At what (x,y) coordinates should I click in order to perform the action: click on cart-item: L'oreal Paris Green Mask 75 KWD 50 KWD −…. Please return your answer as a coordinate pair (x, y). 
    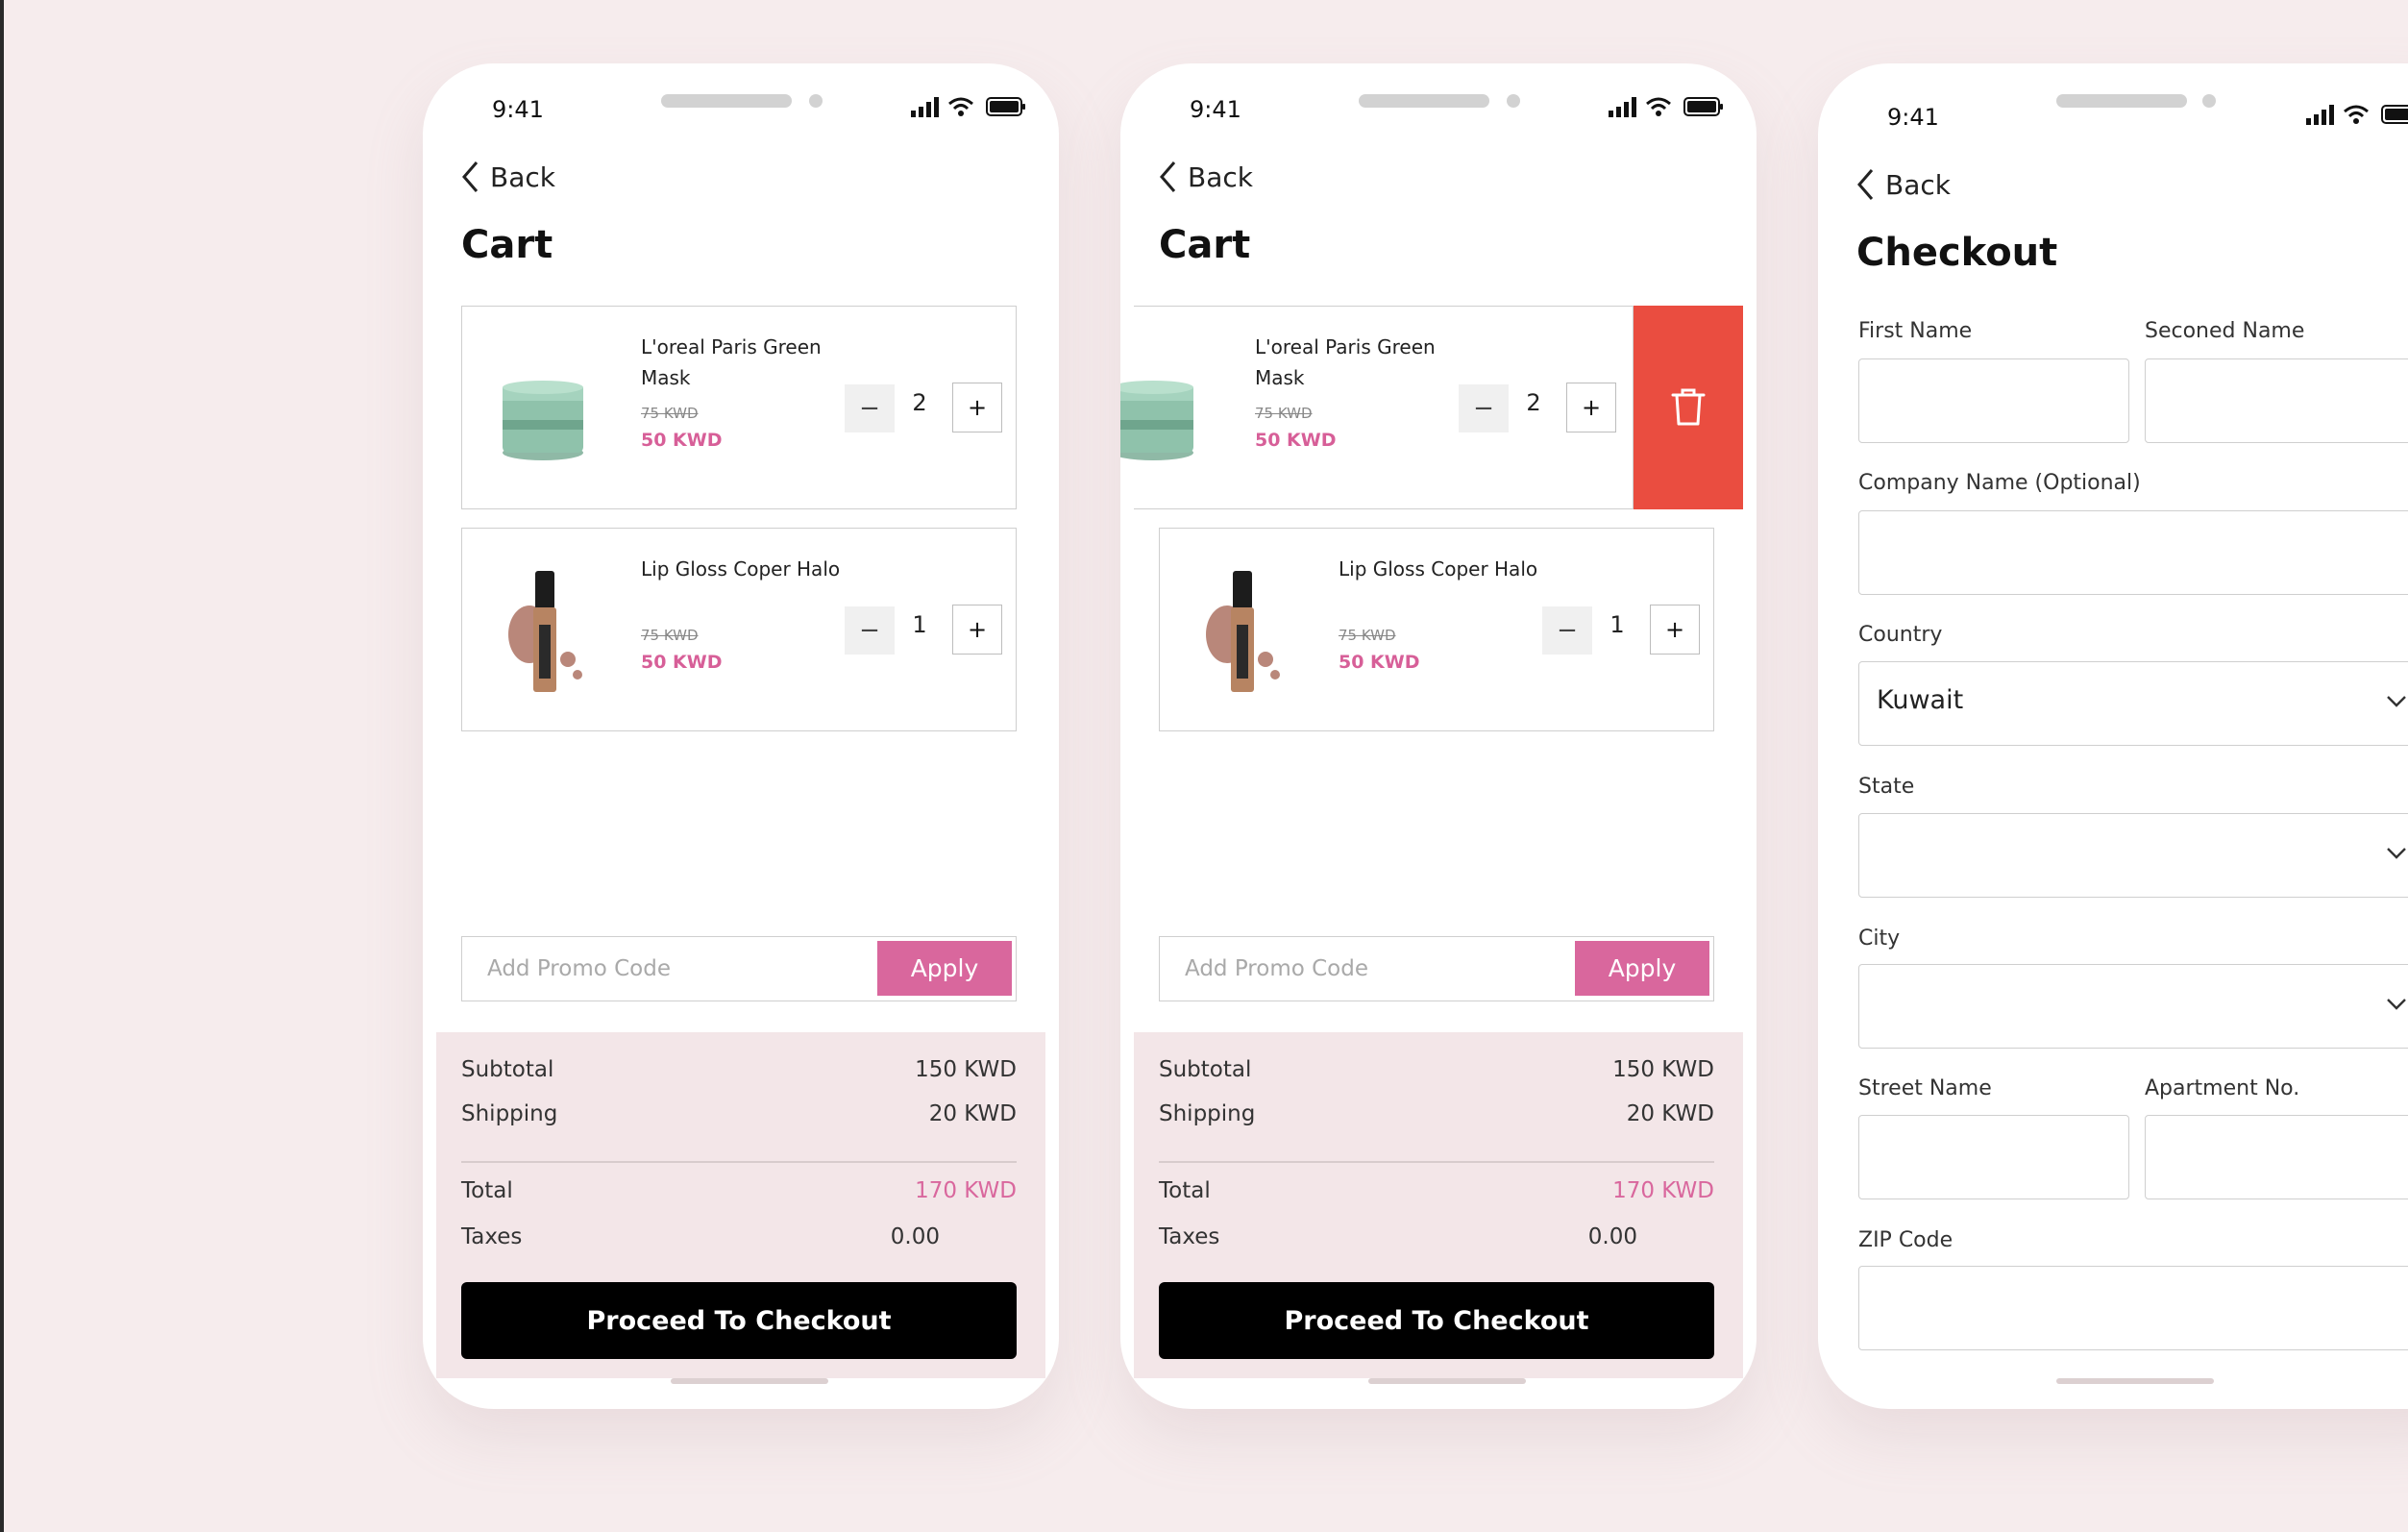
    Looking at the image, I should click on (739, 407).